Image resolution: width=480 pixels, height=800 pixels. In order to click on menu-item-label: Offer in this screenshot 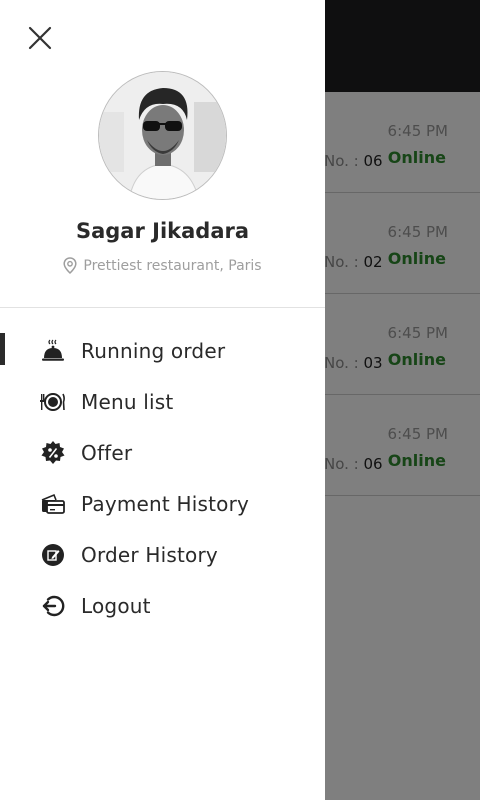, I will do `click(107, 452)`.